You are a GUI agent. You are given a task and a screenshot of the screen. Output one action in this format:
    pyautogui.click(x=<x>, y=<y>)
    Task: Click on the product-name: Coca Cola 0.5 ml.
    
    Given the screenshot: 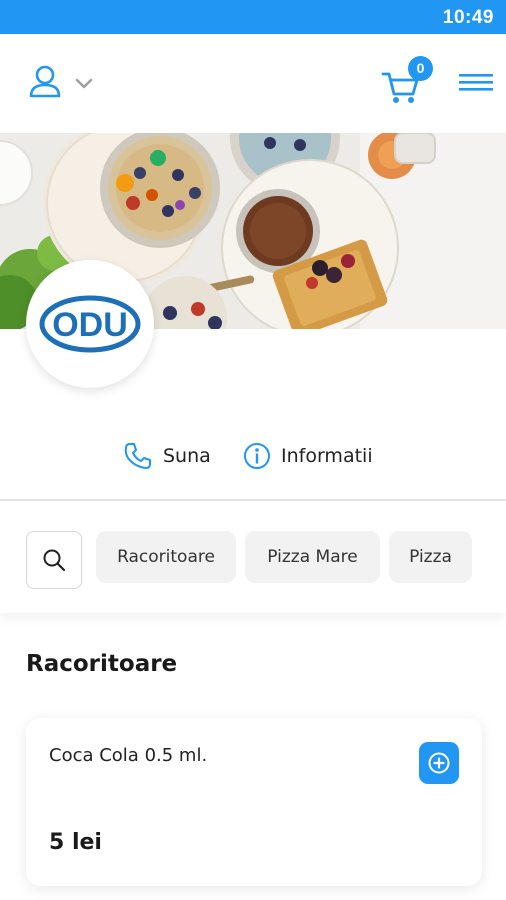 What is the action you would take?
    pyautogui.click(x=128, y=755)
    